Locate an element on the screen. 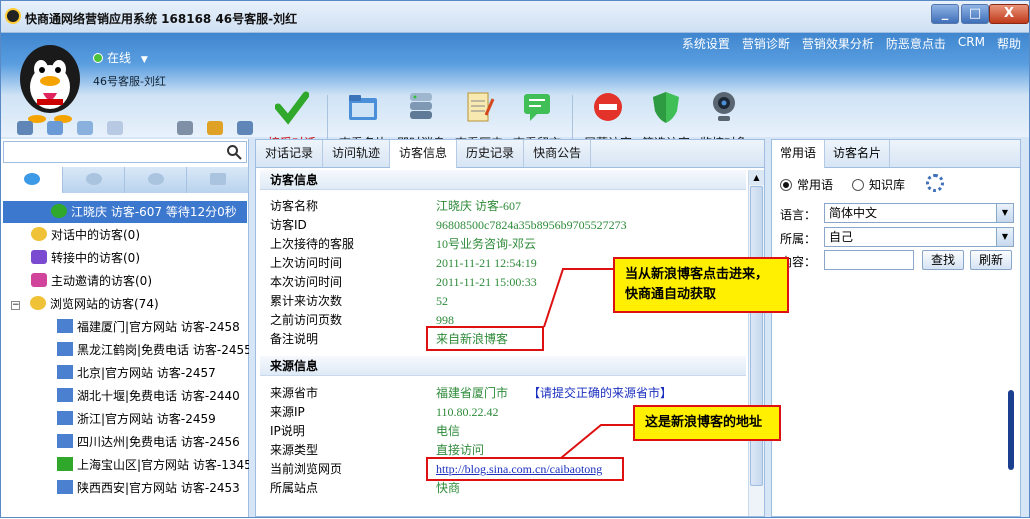  field-row: 累计来访次数 52 is located at coordinates (359, 301).